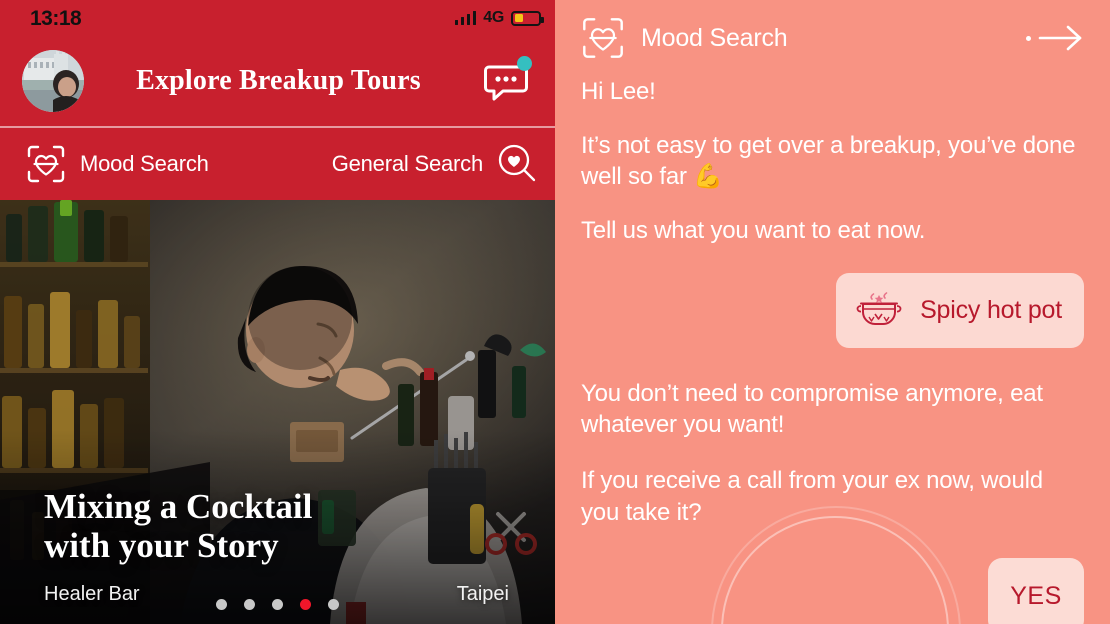  Describe the element at coordinates (277, 18) in the screenshot. I see `status-bar: 13:18 4G` at that location.